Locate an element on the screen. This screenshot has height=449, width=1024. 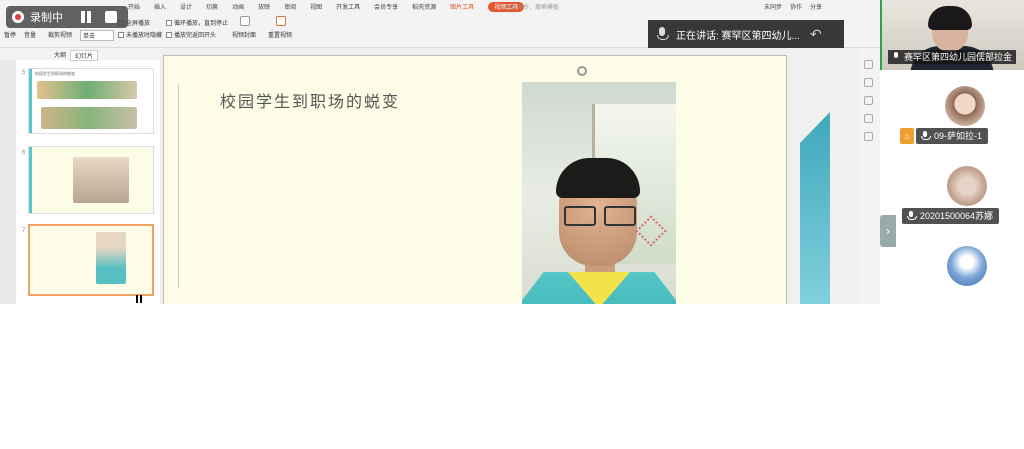
video-cover-button: 视频封面 is located at coordinates (244, 34).